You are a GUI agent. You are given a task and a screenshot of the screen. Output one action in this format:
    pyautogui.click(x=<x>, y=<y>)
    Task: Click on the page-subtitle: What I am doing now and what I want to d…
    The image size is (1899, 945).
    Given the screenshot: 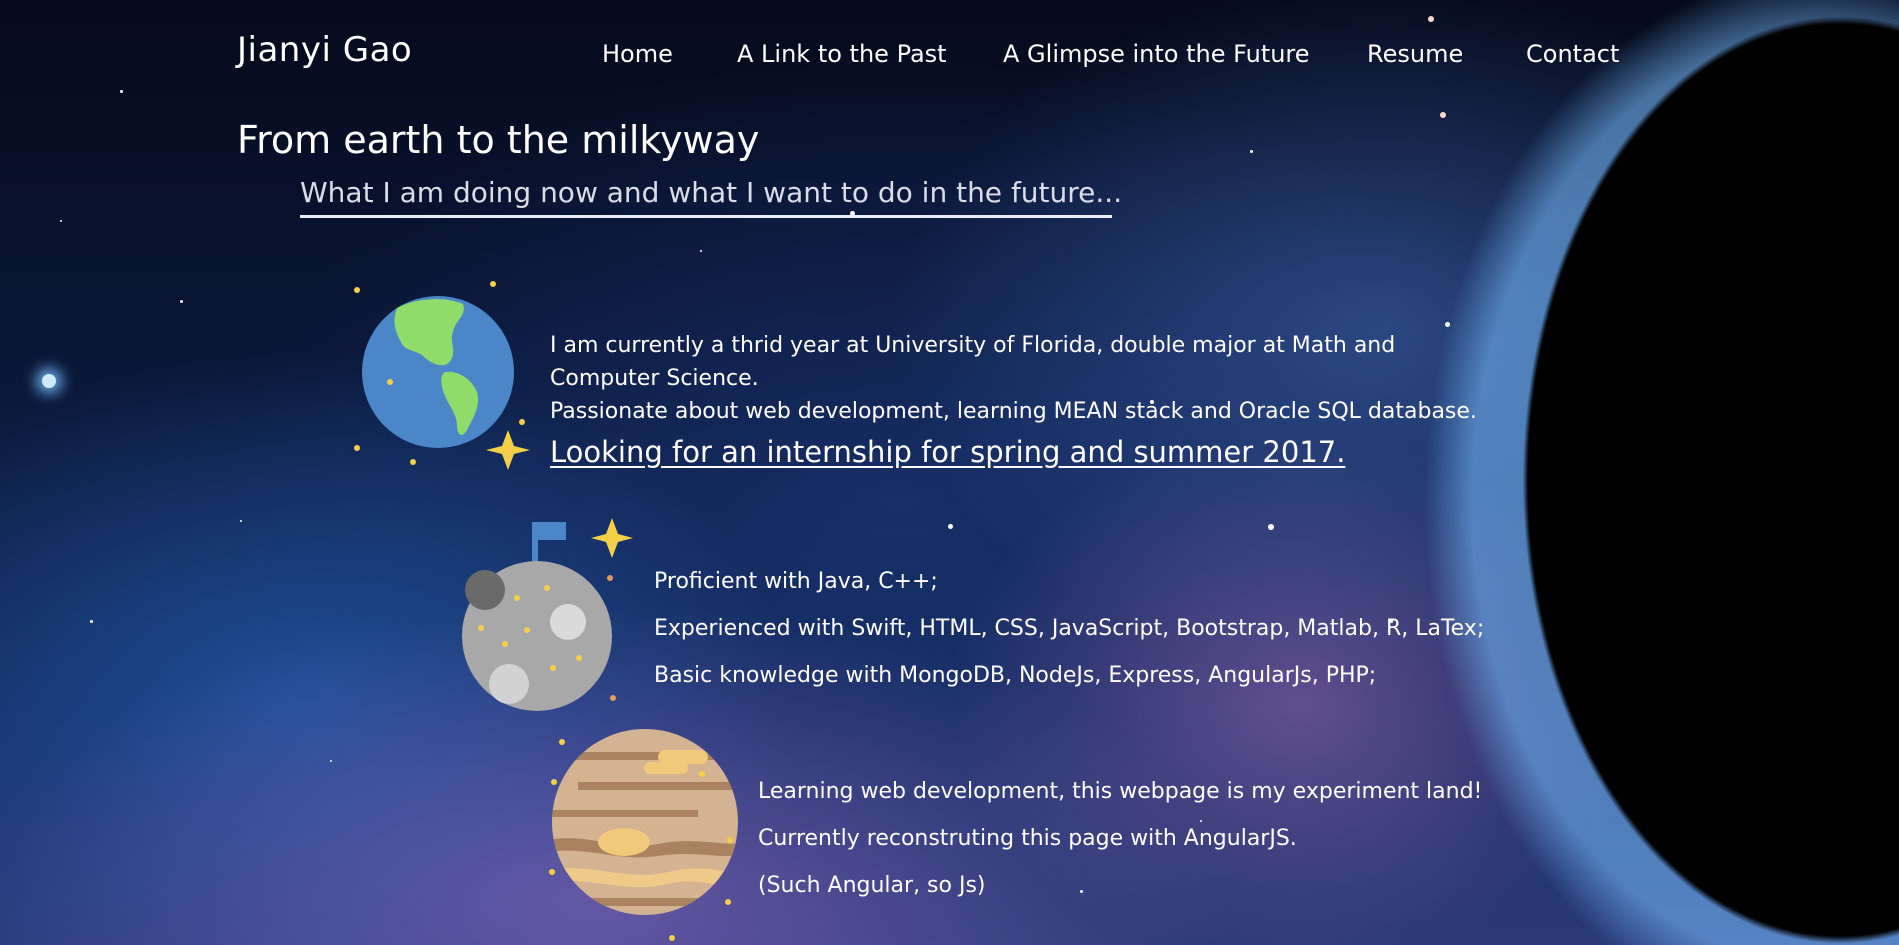 What is the action you would take?
    pyautogui.click(x=711, y=197)
    